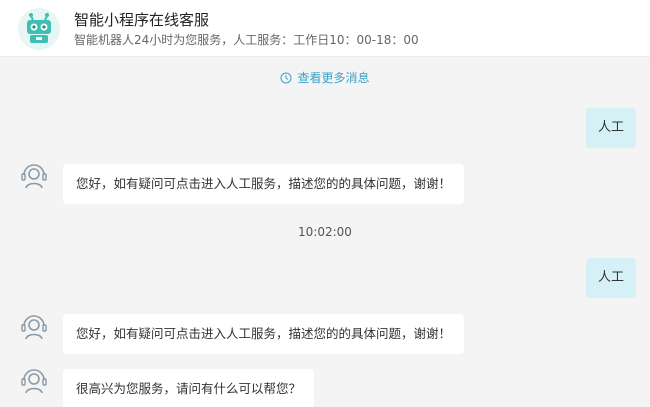 Image resolution: width=650 pixels, height=407 pixels. I want to click on view-more-messages-link: 查看更多消息, so click(325, 77).